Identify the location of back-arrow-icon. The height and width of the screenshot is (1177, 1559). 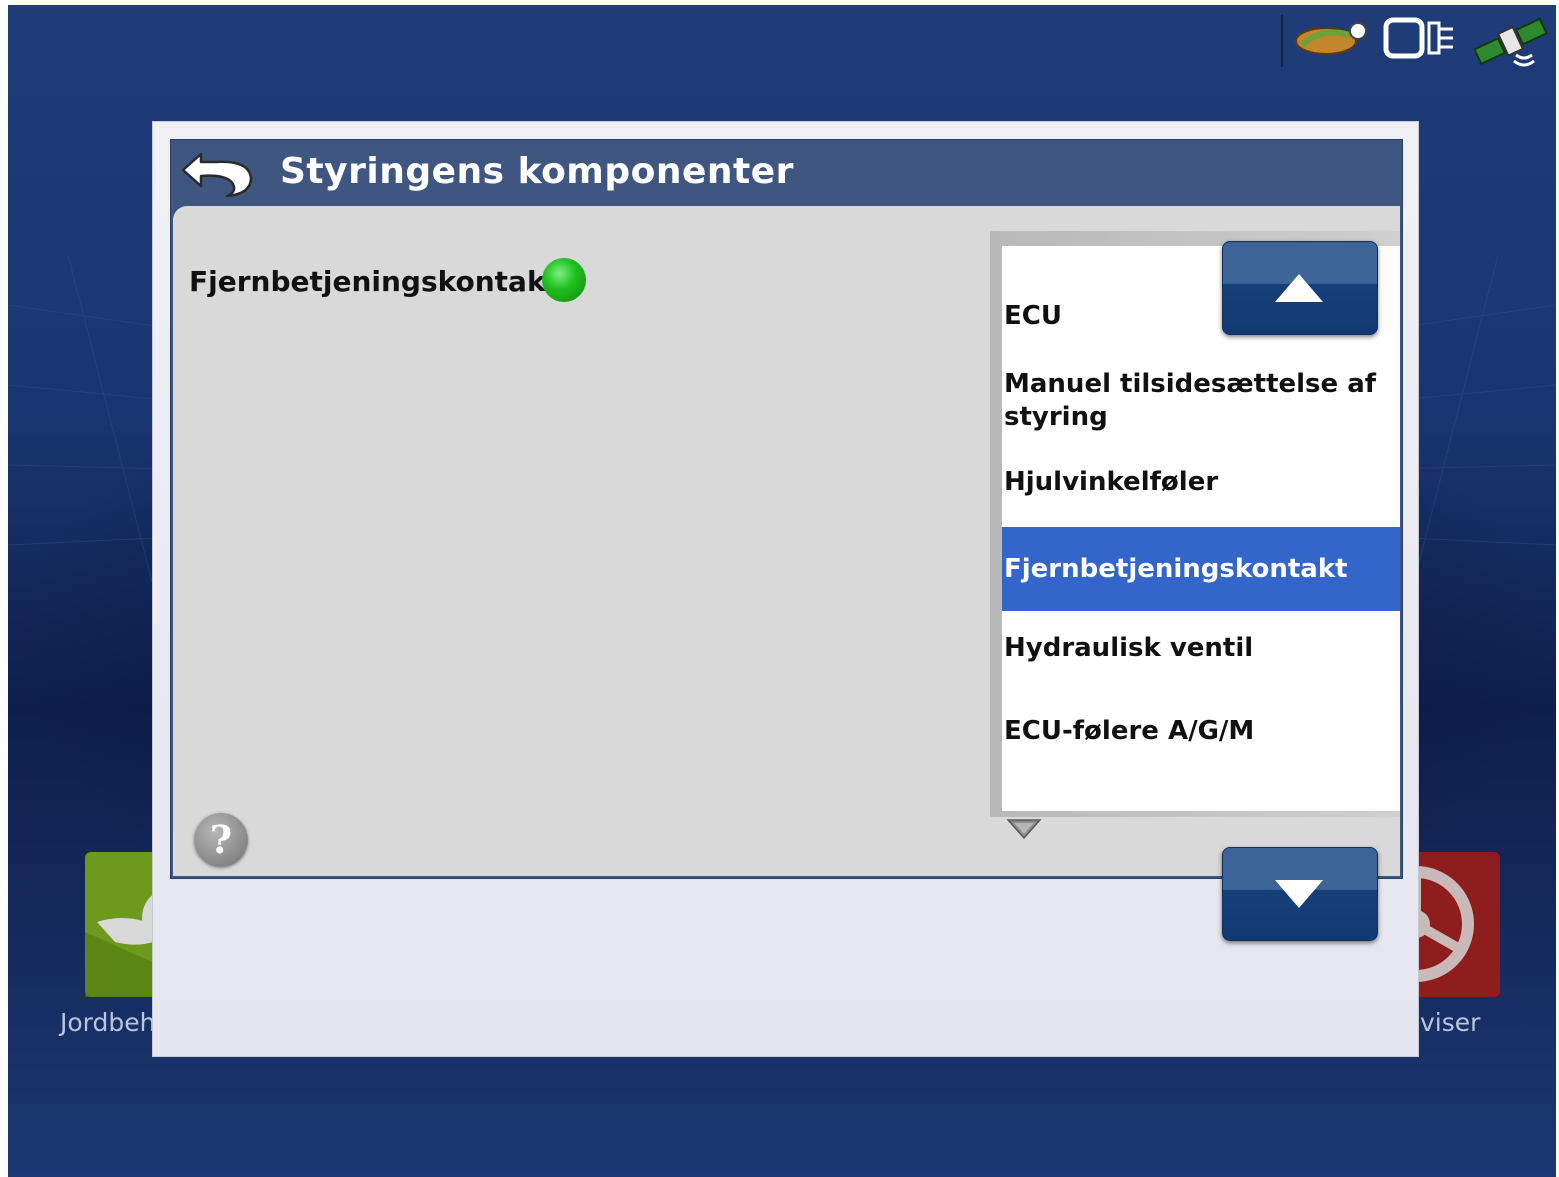
(220, 172).